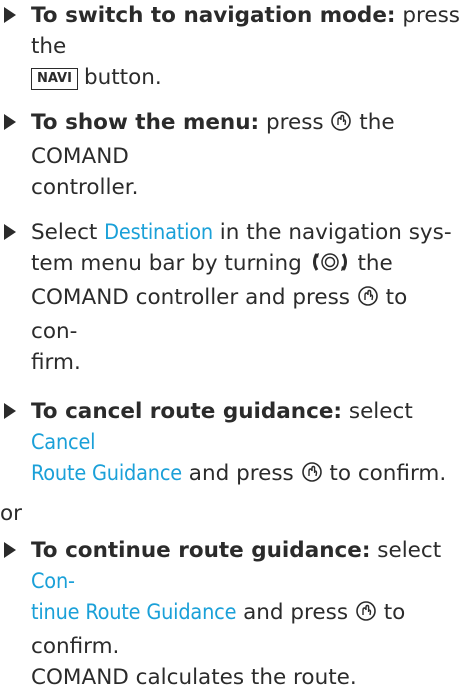  Describe the element at coordinates (213, 15) in the screenshot. I see `step-bold-label: To switch to navigation mode:` at that location.